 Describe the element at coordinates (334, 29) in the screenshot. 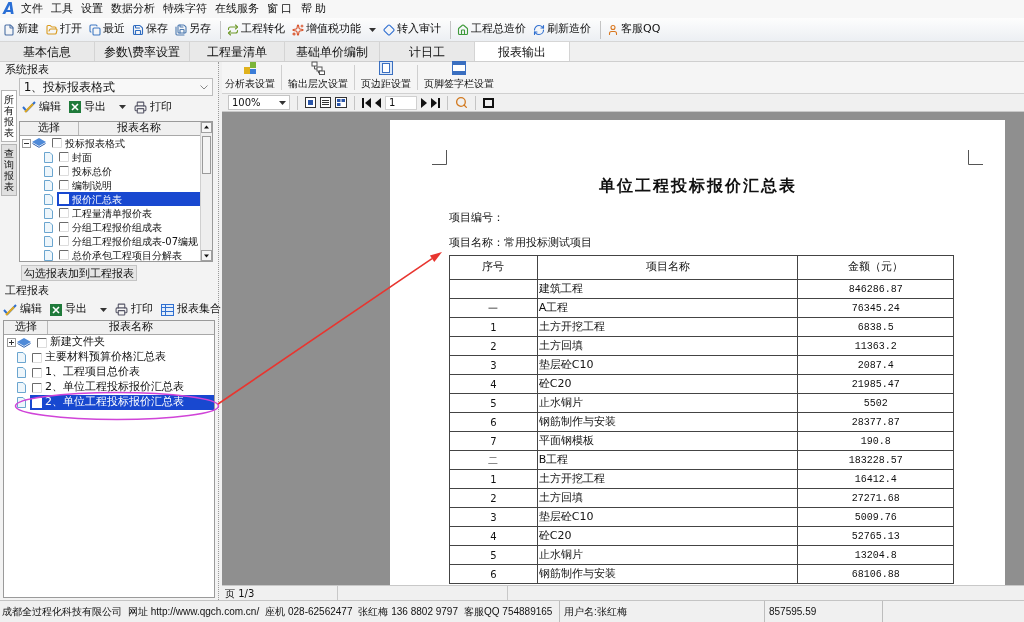

I see `toolbar-button: 增值税功能` at that location.